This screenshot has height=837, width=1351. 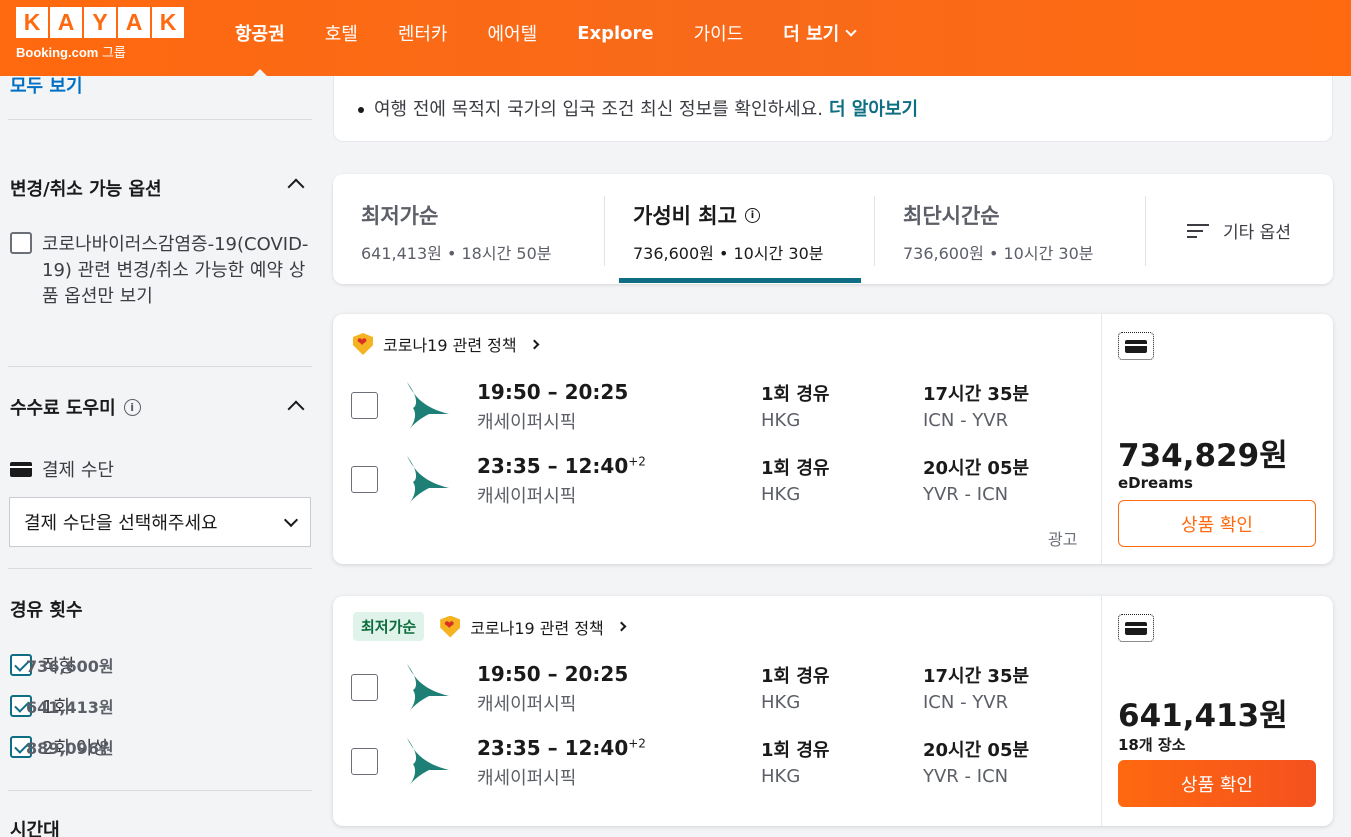 I want to click on stop-option-one: 1회 641,413원, so click(x=161, y=706).